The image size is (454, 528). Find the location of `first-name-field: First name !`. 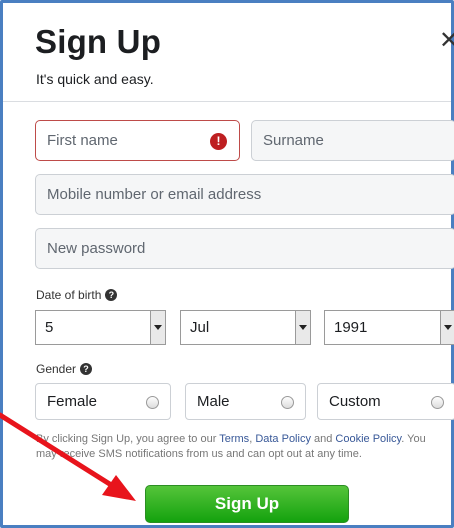

first-name-field: First name ! is located at coordinates (137, 140).